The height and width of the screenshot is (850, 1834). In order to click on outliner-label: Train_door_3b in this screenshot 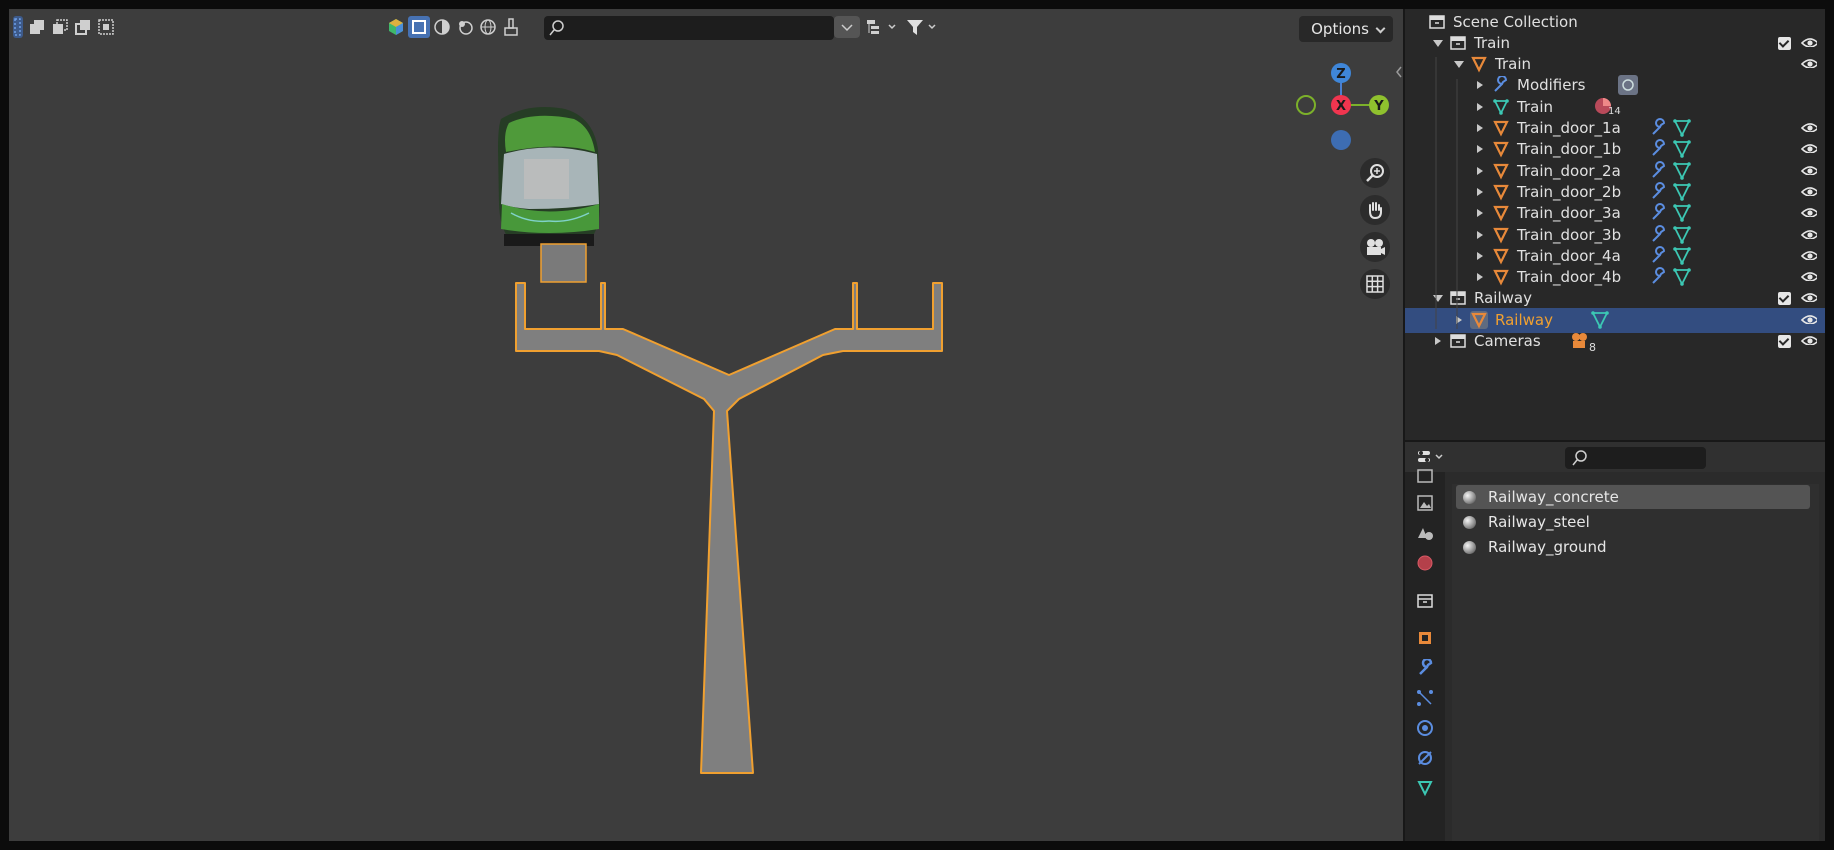, I will do `click(1569, 234)`.